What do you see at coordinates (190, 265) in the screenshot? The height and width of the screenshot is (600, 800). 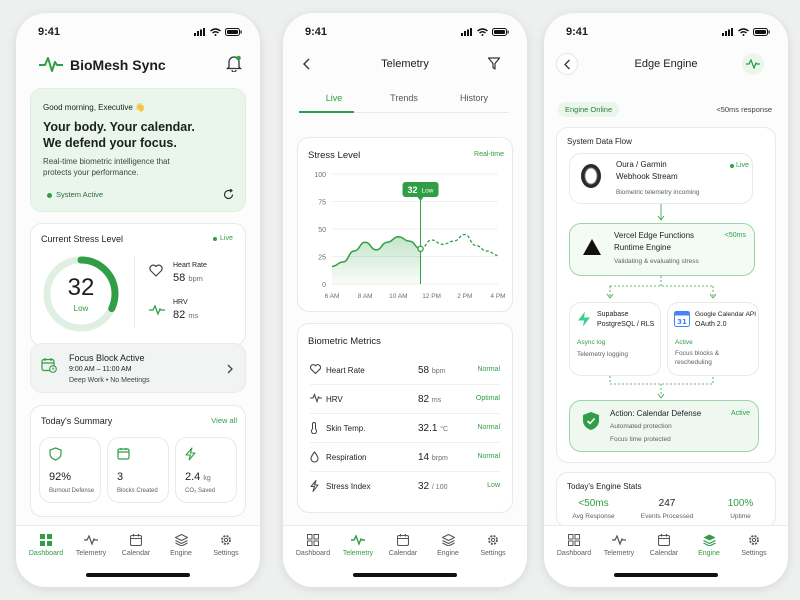 I see `heart-rate-label: Heart Rate` at bounding box center [190, 265].